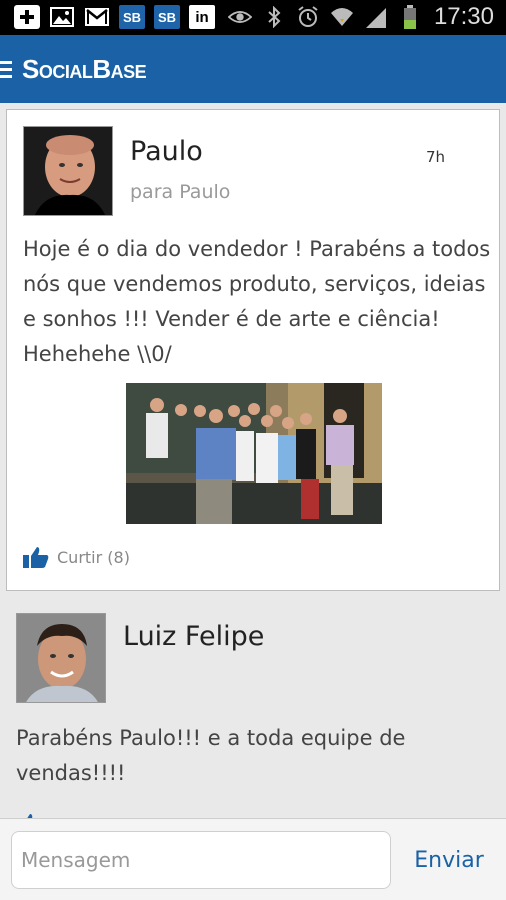 The image size is (506, 900). What do you see at coordinates (308, 17) in the screenshot?
I see `alarm-icon` at bounding box center [308, 17].